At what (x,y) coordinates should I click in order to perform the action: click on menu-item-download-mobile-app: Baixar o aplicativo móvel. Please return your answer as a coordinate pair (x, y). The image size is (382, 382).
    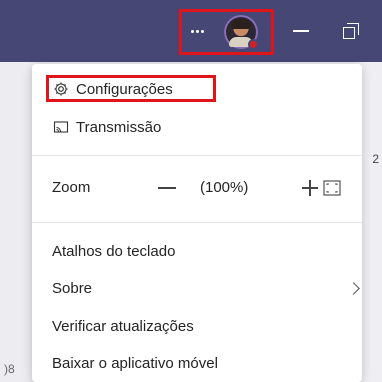
    Looking at the image, I should click on (207, 363).